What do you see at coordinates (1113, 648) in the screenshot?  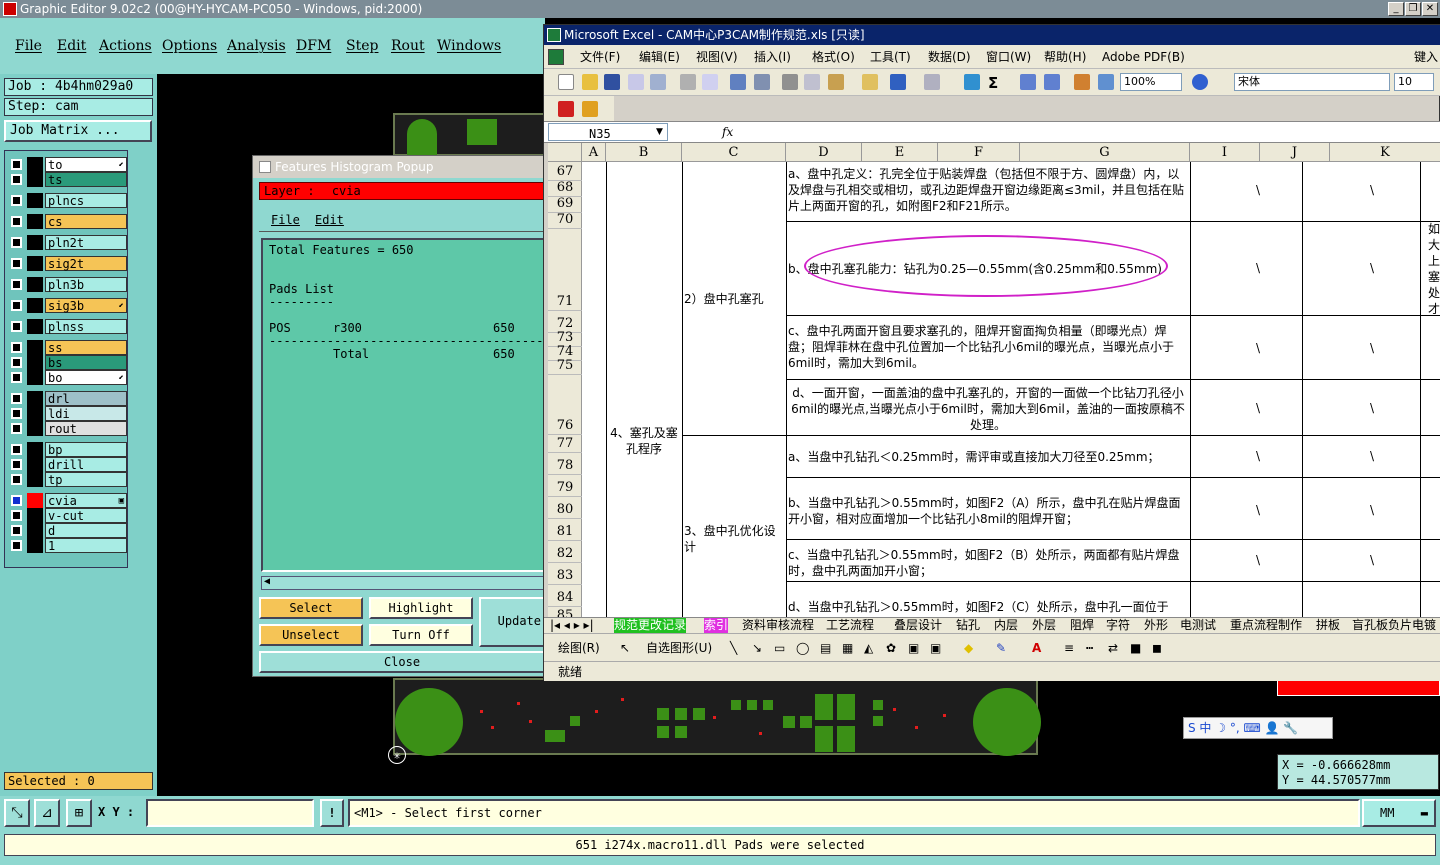 I see `arrow-style-icon: ⇄` at bounding box center [1113, 648].